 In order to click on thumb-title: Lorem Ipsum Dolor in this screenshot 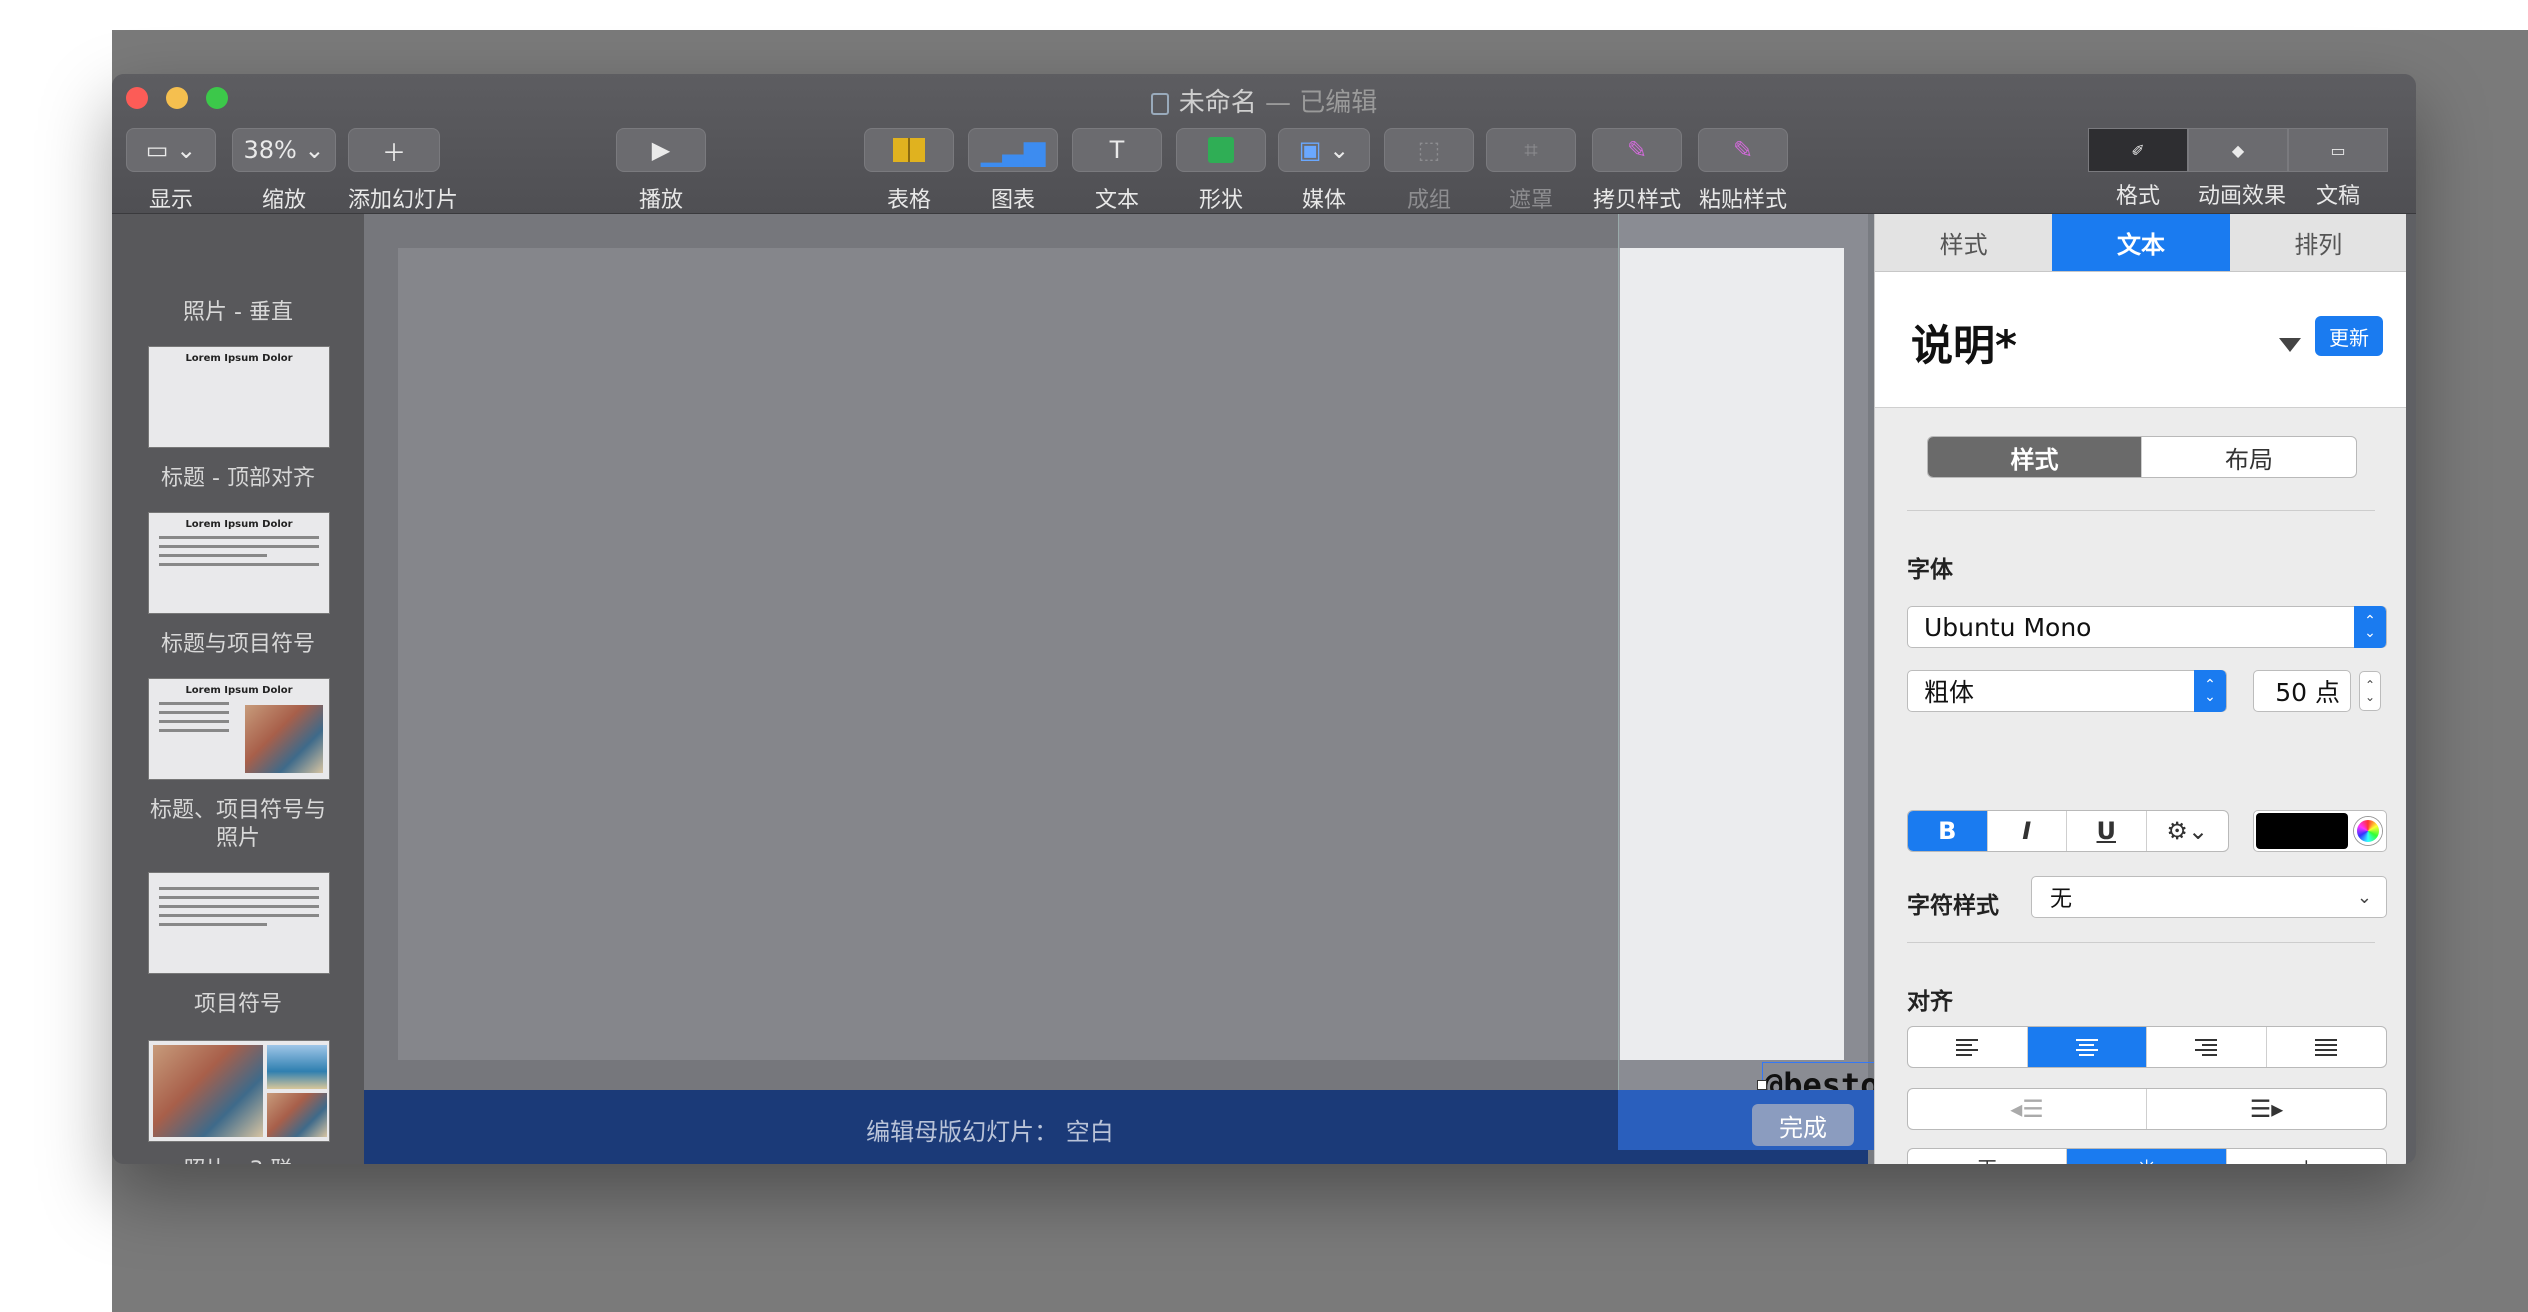, I will do `click(239, 690)`.